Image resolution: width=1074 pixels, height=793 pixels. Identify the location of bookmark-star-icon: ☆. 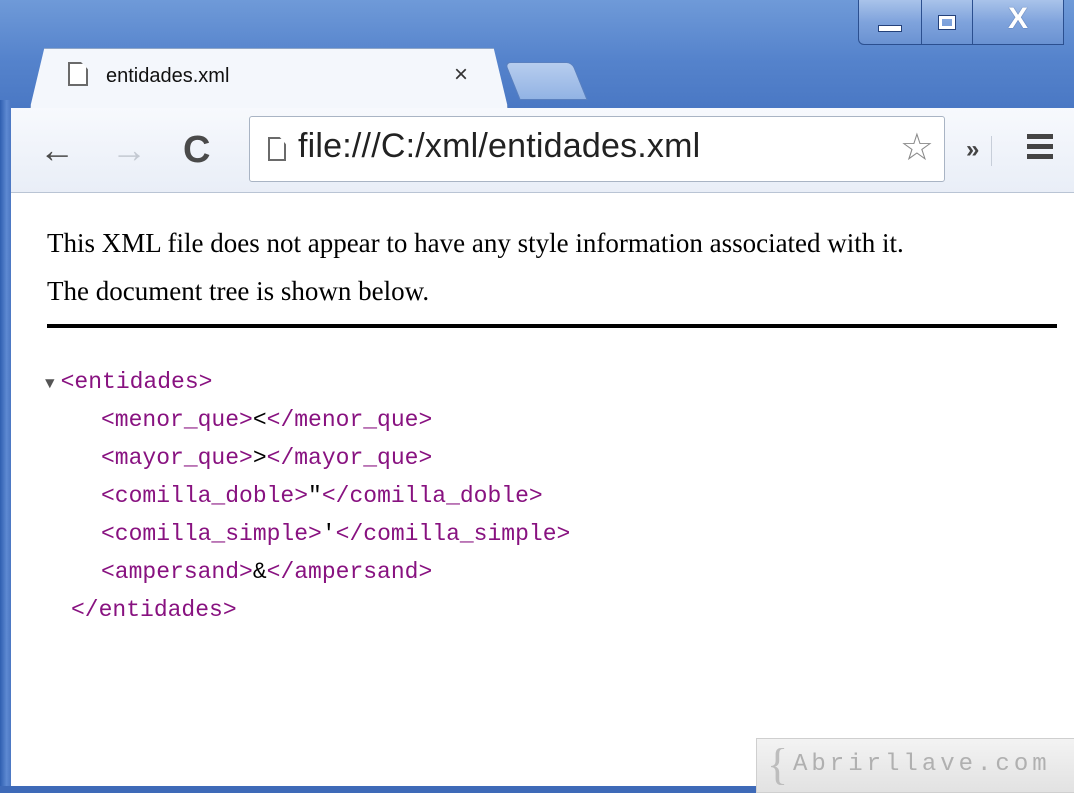
(917, 147).